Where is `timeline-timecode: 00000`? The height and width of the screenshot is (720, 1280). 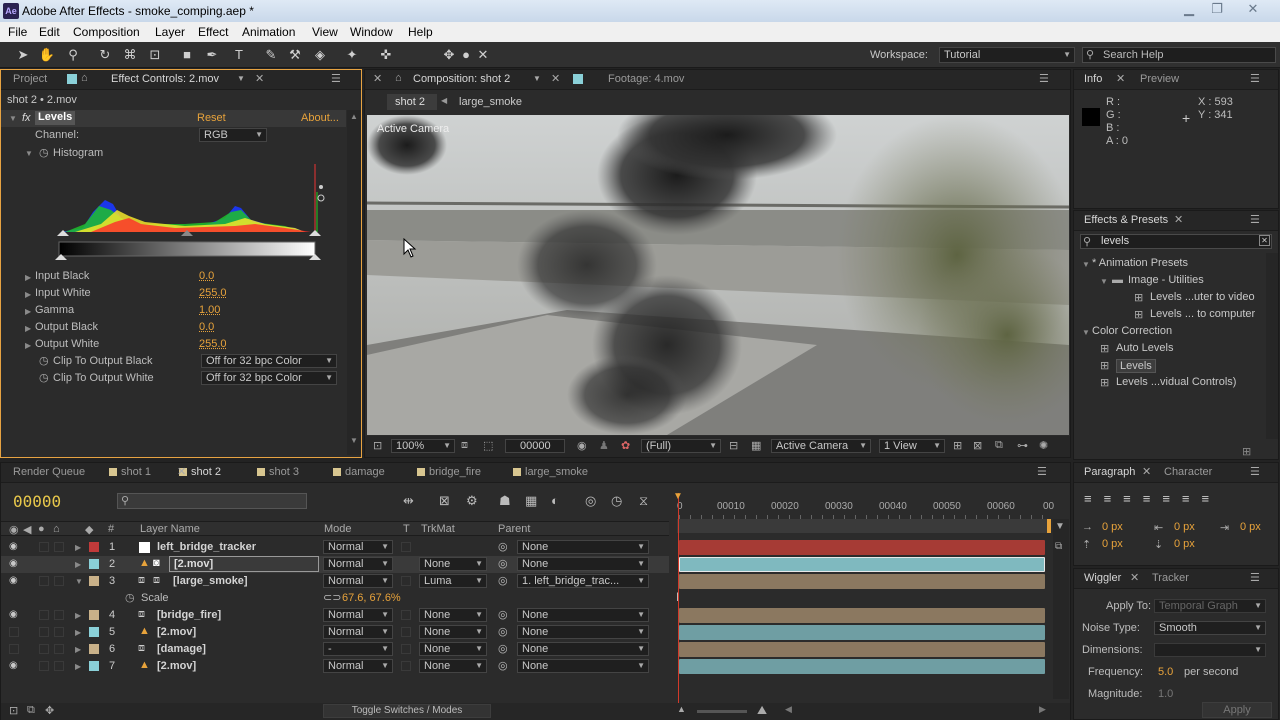
timeline-timecode: 00000 is located at coordinates (37, 501).